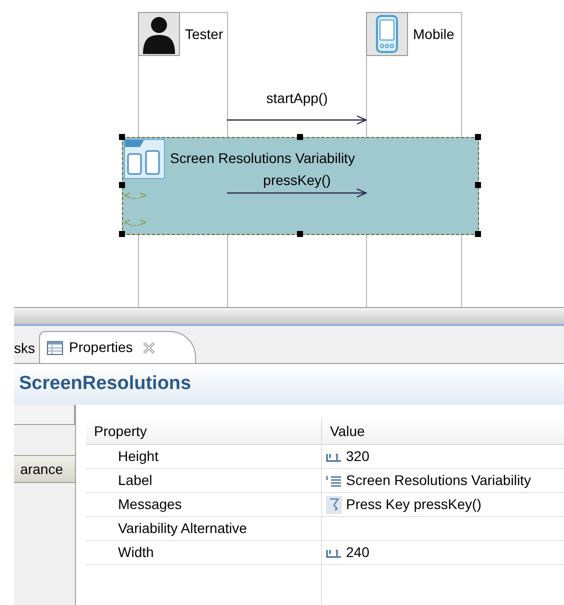  What do you see at coordinates (148, 348) in the screenshot?
I see `close-icon` at bounding box center [148, 348].